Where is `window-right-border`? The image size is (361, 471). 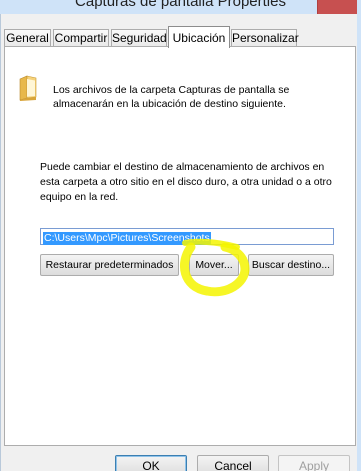
window-right-border is located at coordinates (359, 235).